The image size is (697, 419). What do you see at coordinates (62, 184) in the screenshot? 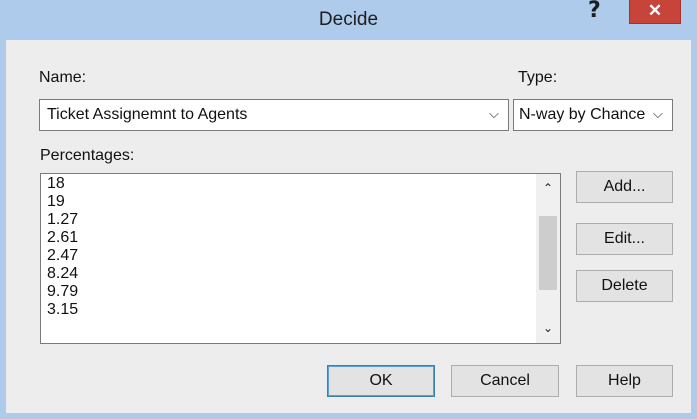
I see `list-item: 18` at bounding box center [62, 184].